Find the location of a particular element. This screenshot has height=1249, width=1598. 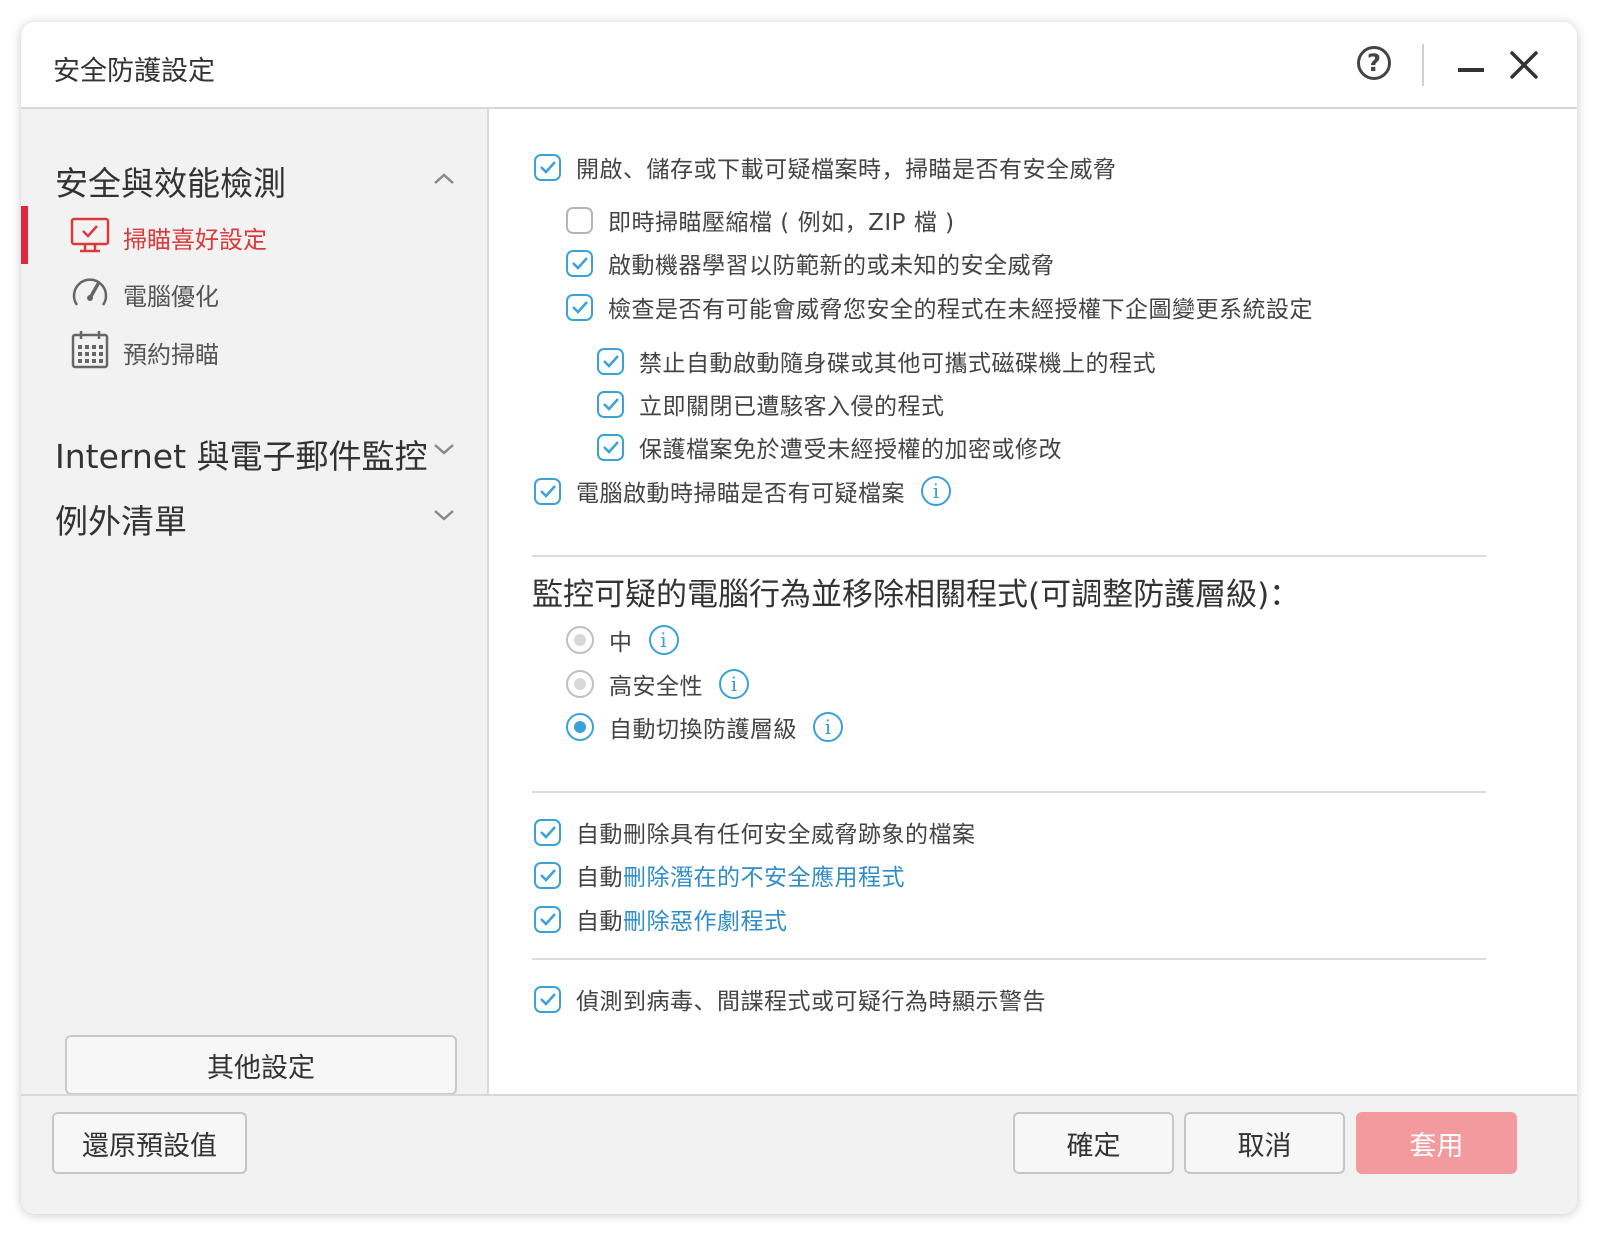

option-label: 即時掃瞄壓縮檔 ( 例如，ZIP 檔 ) is located at coordinates (781, 223).